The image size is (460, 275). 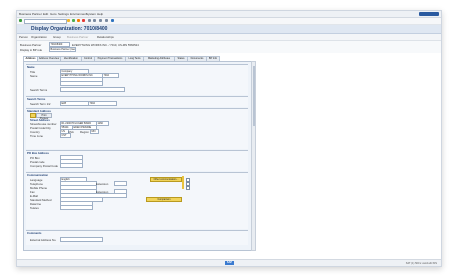 I want to click on print-icon, so click(x=89, y=20).